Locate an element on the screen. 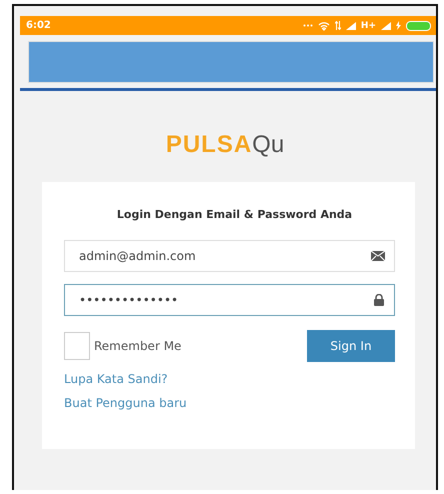 This screenshot has width=444, height=494. data-arrows-icon is located at coordinates (337, 25).